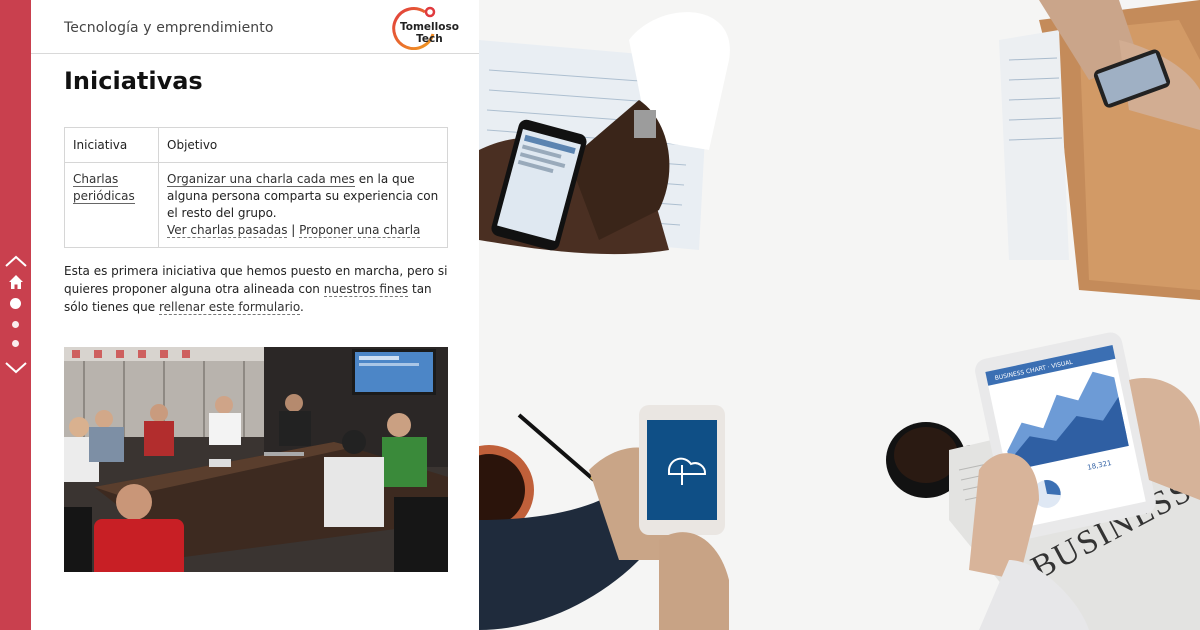 This screenshot has width=1200, height=630. I want to click on slide-navigation, so click(15, 314).